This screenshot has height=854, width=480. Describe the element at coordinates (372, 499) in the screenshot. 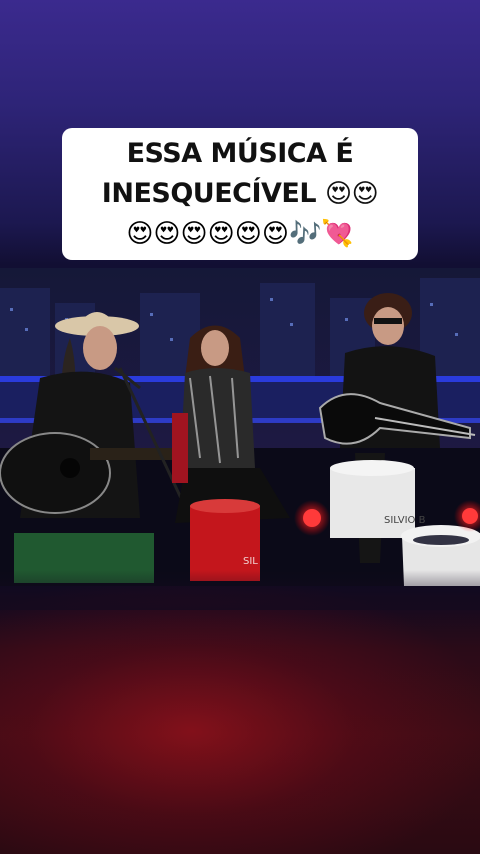

I see `white-stool` at that location.